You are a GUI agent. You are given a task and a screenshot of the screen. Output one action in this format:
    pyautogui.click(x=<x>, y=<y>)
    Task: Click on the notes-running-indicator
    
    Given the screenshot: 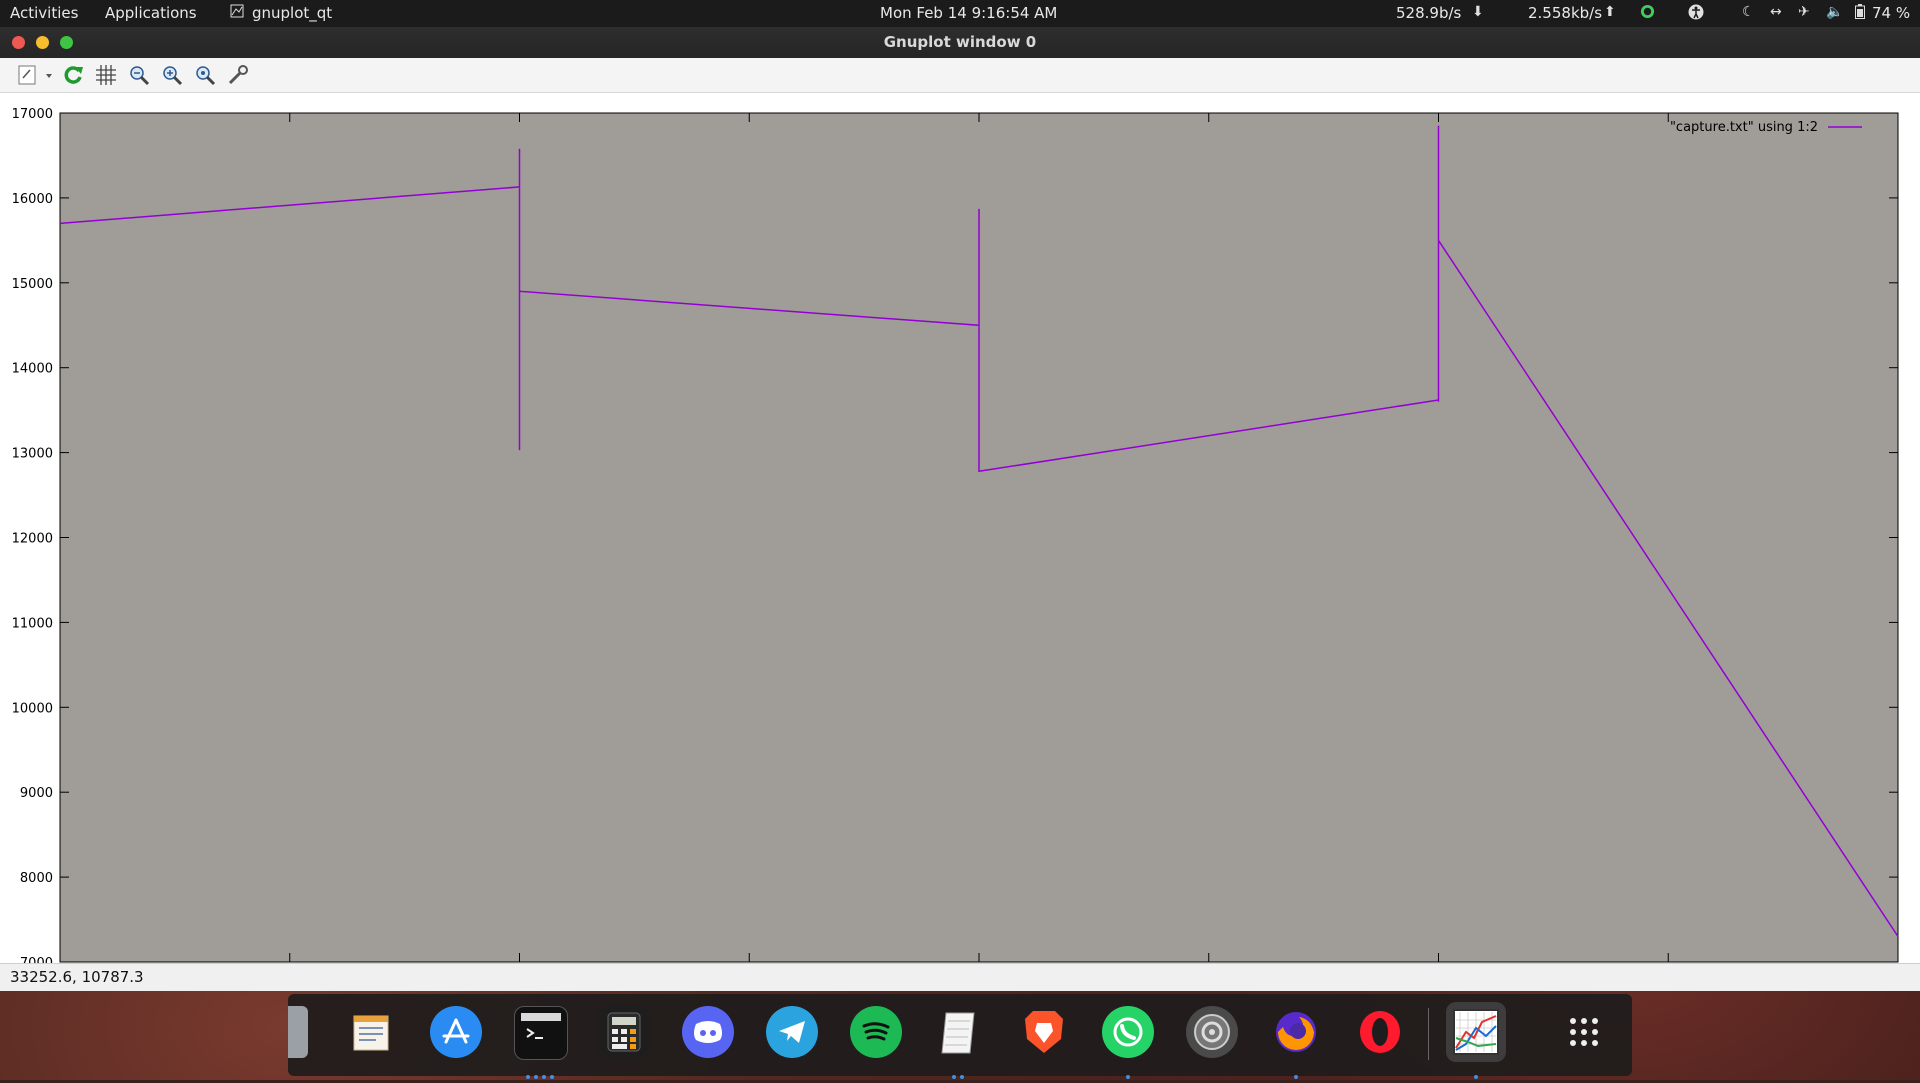 What is the action you would take?
    pyautogui.click(x=958, y=1071)
    